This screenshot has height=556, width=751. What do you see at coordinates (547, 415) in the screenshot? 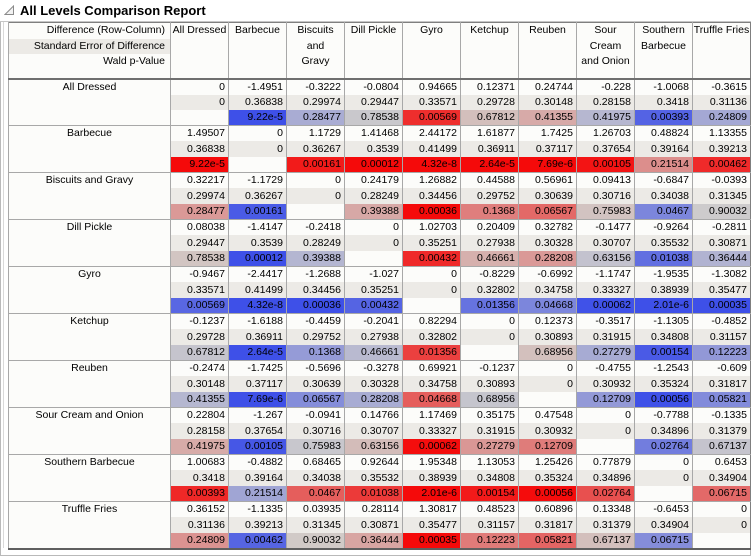
I see `difference-cell: 0.47548` at bounding box center [547, 415].